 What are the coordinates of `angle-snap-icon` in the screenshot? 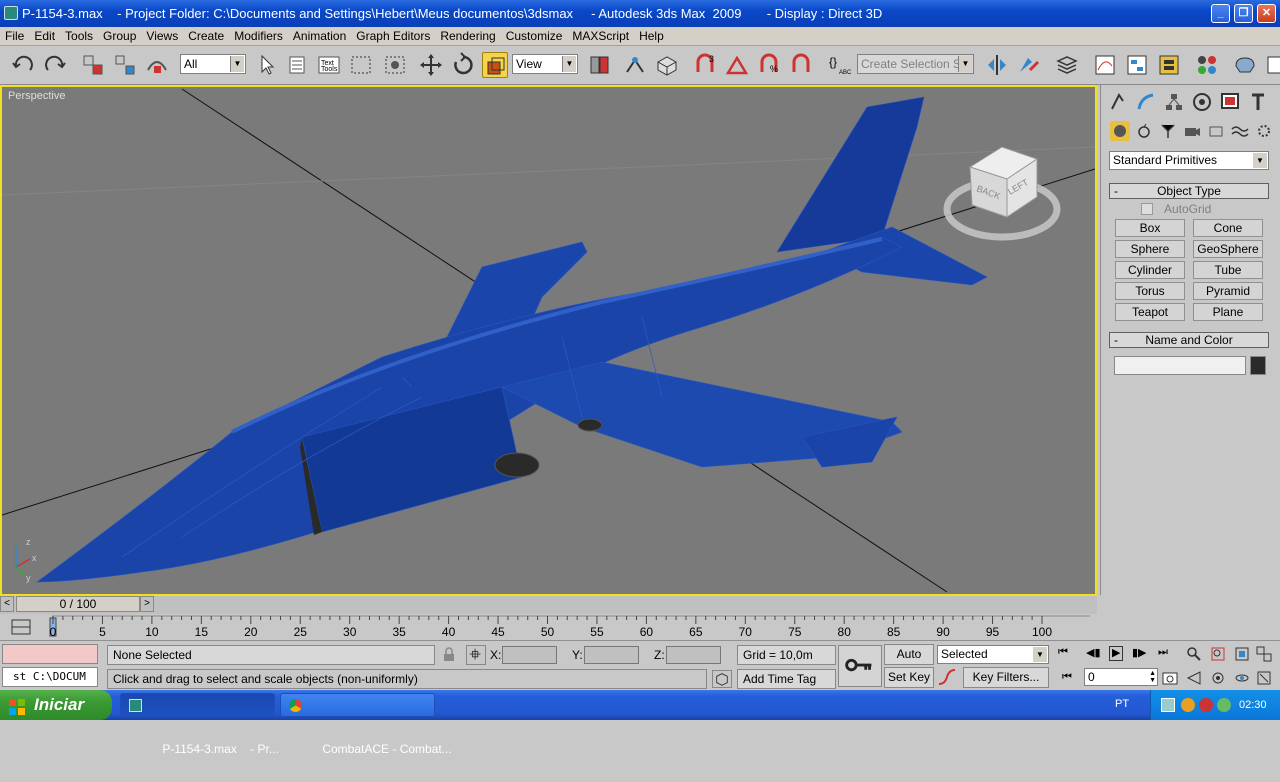 It's located at (737, 65).